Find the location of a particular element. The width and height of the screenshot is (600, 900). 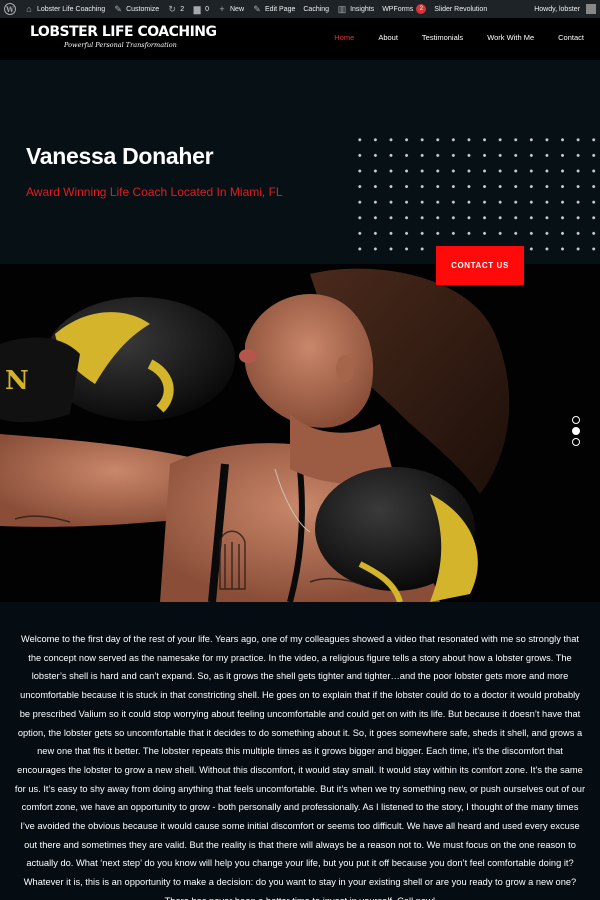

logo-title: LOBSTER LIFE COACHING is located at coordinates (123, 32).